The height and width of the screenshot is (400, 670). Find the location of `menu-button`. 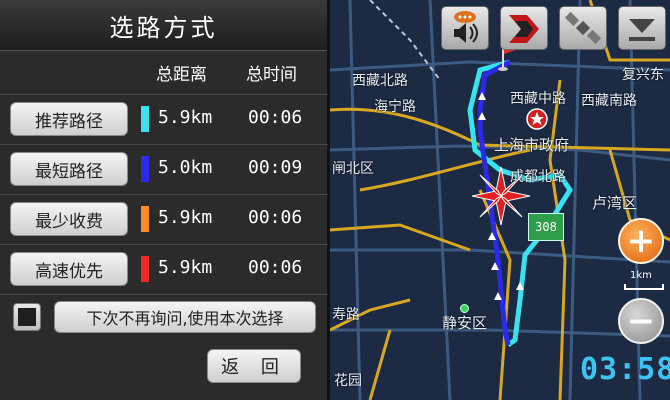

menu-button is located at coordinates (642, 28).